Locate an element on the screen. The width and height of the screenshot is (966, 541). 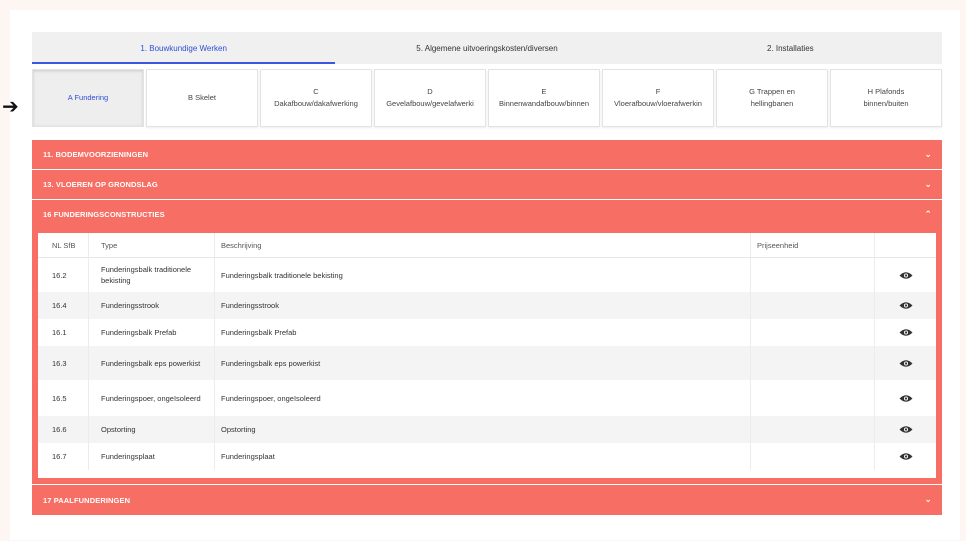
cell-type: Funderingsbalk eps powerkist is located at coordinates (151, 363).